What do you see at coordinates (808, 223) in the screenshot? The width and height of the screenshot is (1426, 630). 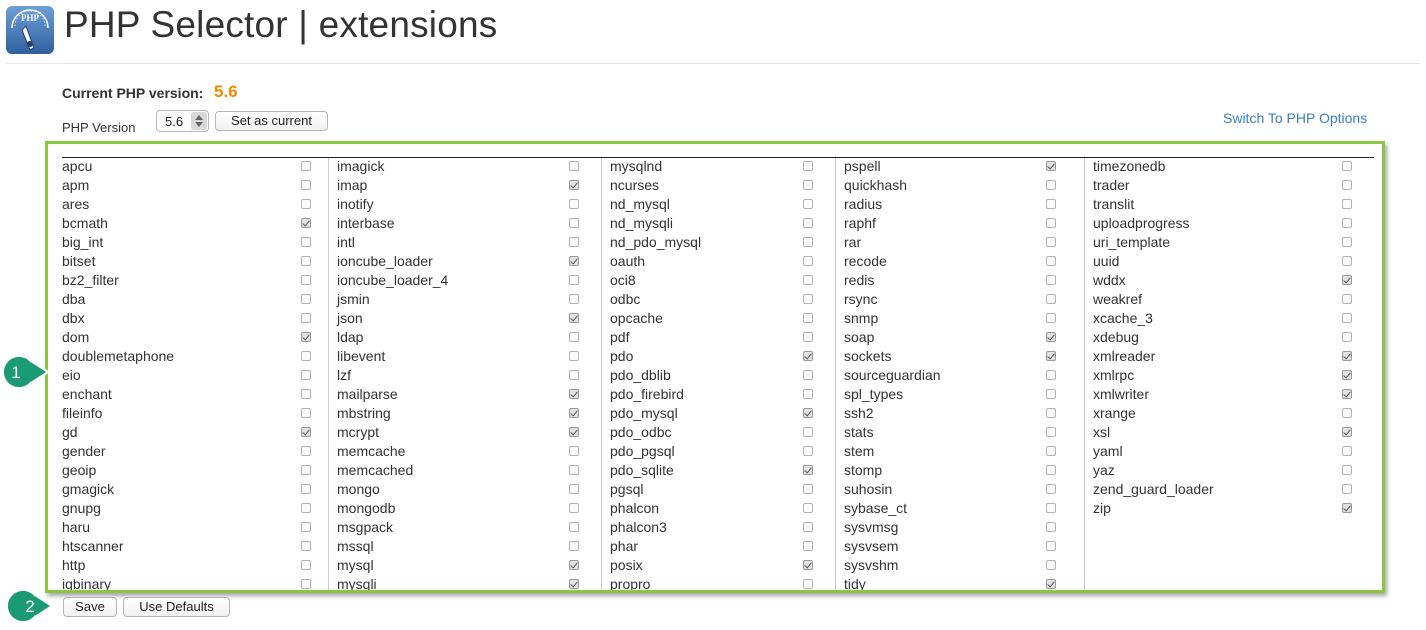 I see `extension-checkbox-nd_mysqli` at bounding box center [808, 223].